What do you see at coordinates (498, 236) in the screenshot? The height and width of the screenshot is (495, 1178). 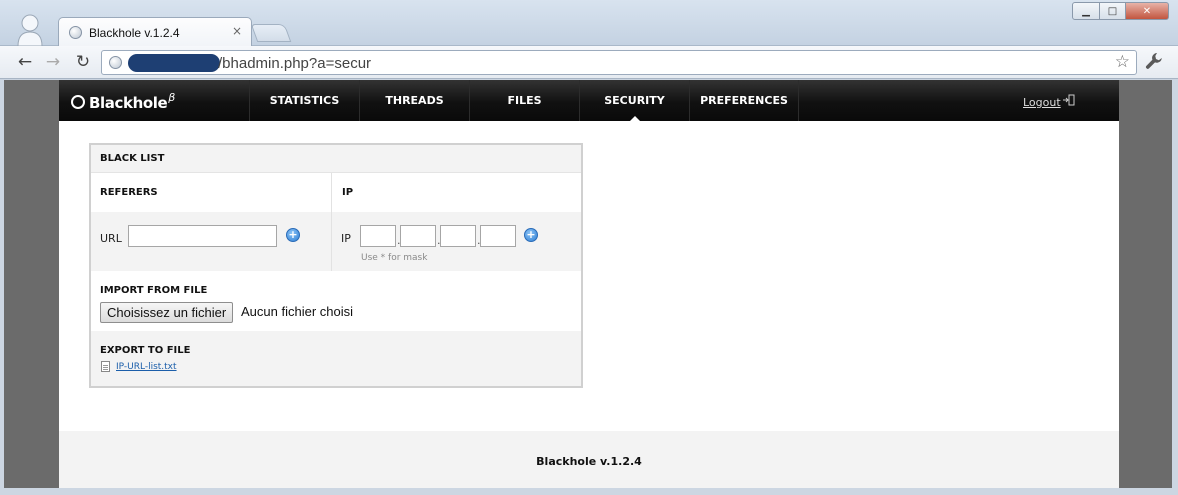 I see `ip-octet-4-field` at bounding box center [498, 236].